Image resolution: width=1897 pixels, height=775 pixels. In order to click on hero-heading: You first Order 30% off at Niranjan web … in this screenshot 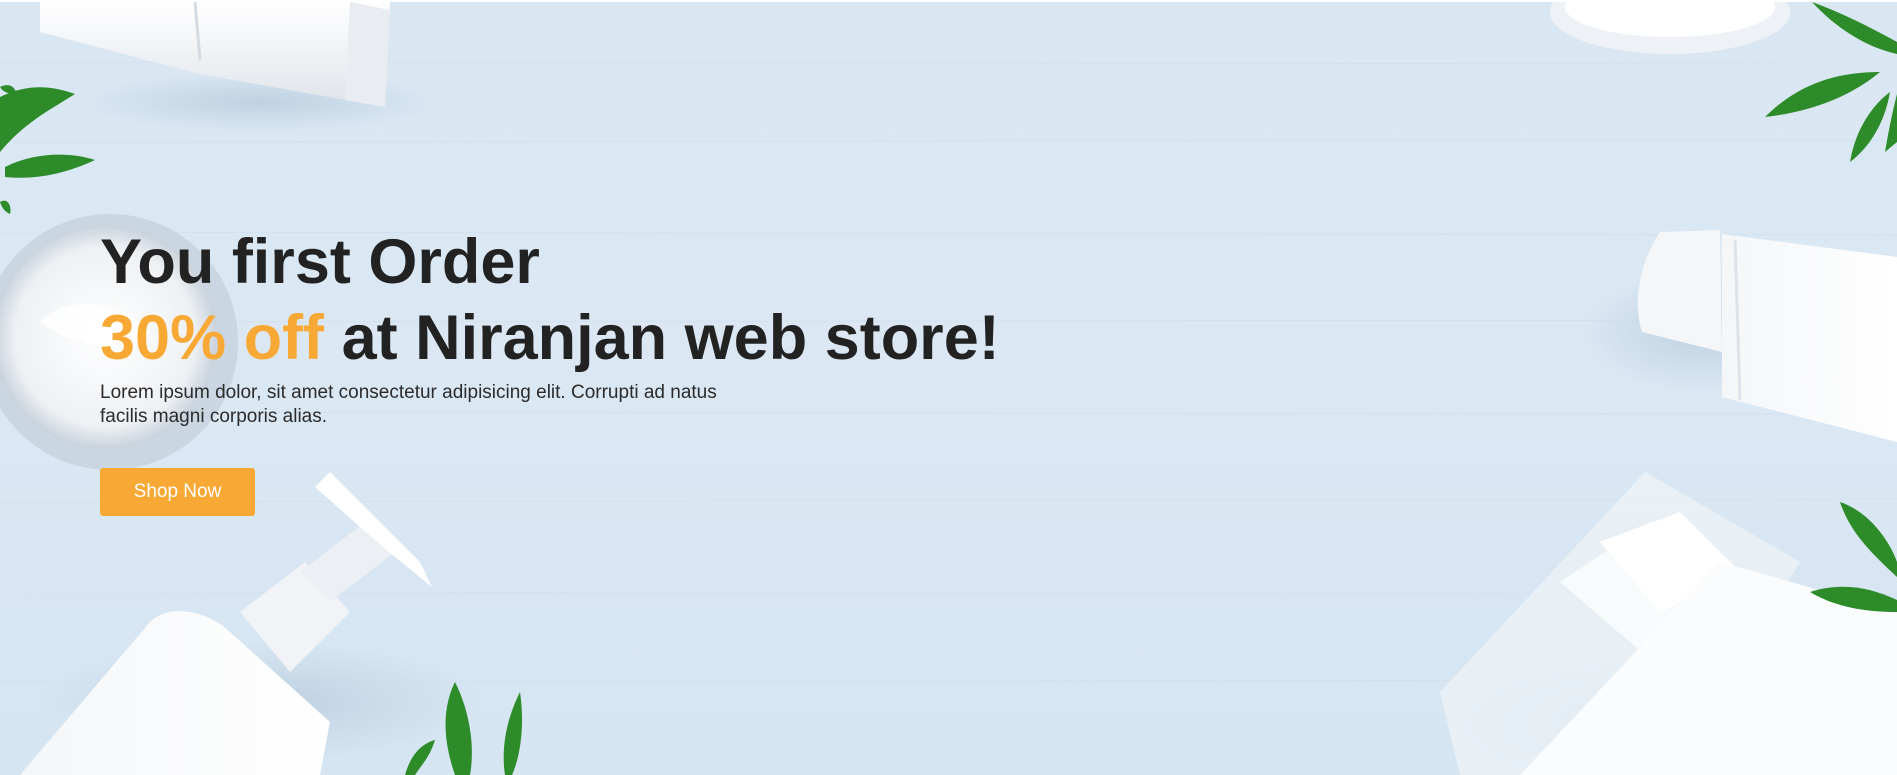, I will do `click(550, 300)`.